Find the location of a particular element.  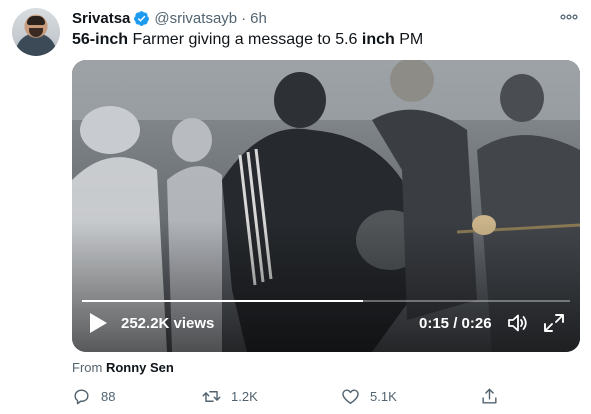

reply-count: 88 is located at coordinates (108, 396).